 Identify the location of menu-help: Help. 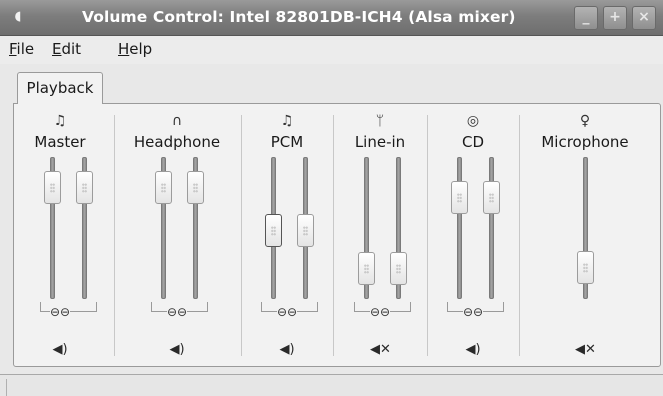
(135, 49).